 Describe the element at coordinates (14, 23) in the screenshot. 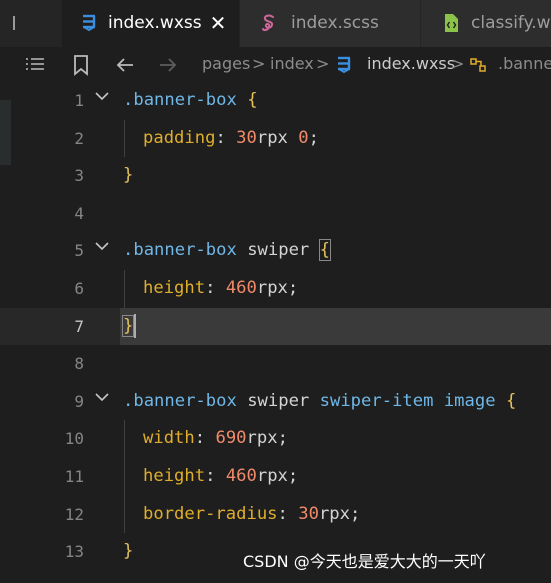

I see `tab-scroll-edge` at that location.